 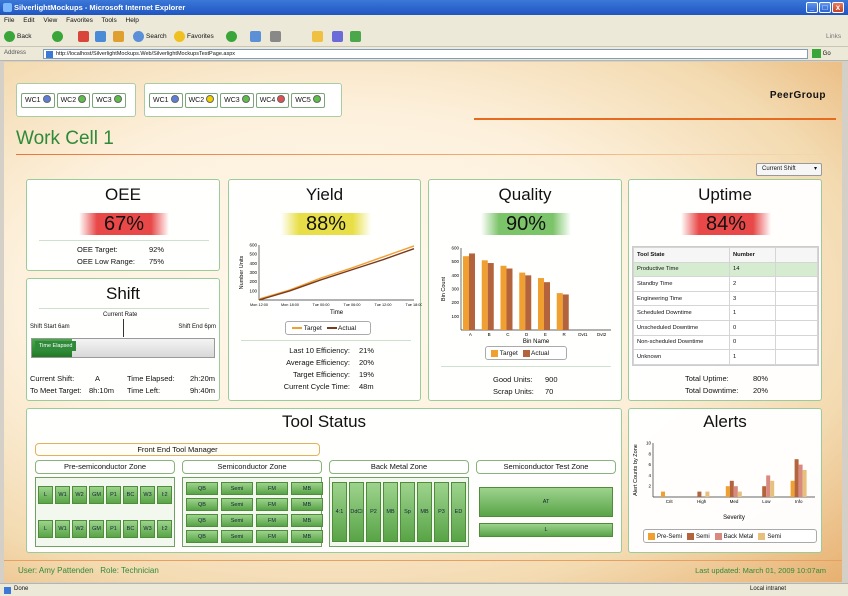 I want to click on media-button, so click(x=338, y=37).